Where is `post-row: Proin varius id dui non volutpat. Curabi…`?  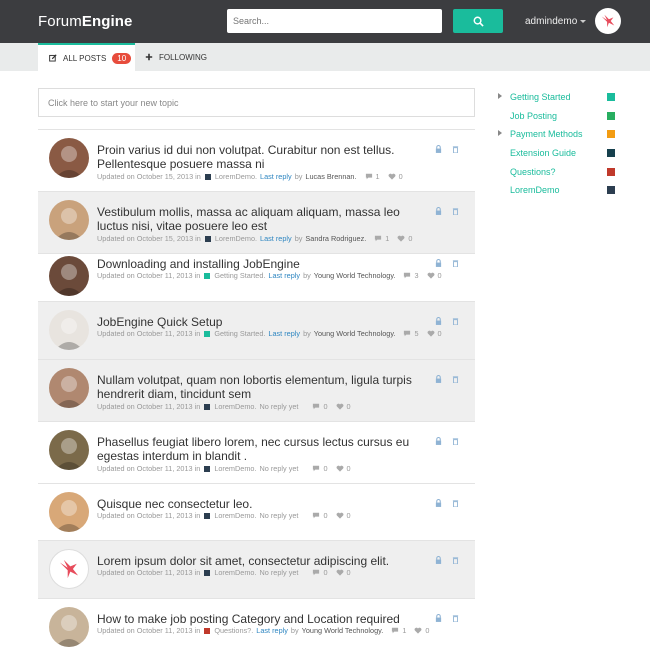
post-row: Proin varius id dui non volutpat. Curabi… is located at coordinates (256, 160).